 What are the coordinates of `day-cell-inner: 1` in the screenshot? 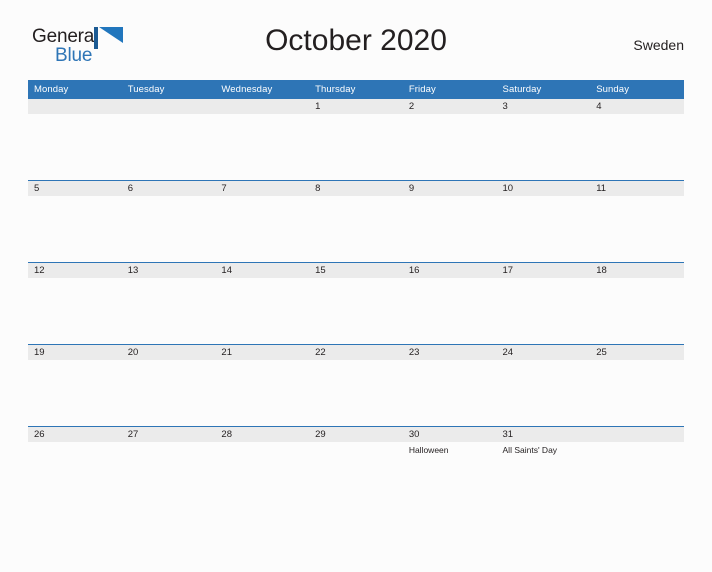 It's located at (356, 139).